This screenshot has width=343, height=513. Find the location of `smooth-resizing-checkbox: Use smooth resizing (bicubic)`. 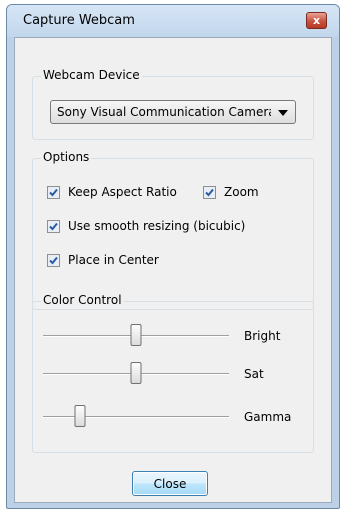

smooth-resizing-checkbox: Use smooth resizing (bicubic) is located at coordinates (146, 226).